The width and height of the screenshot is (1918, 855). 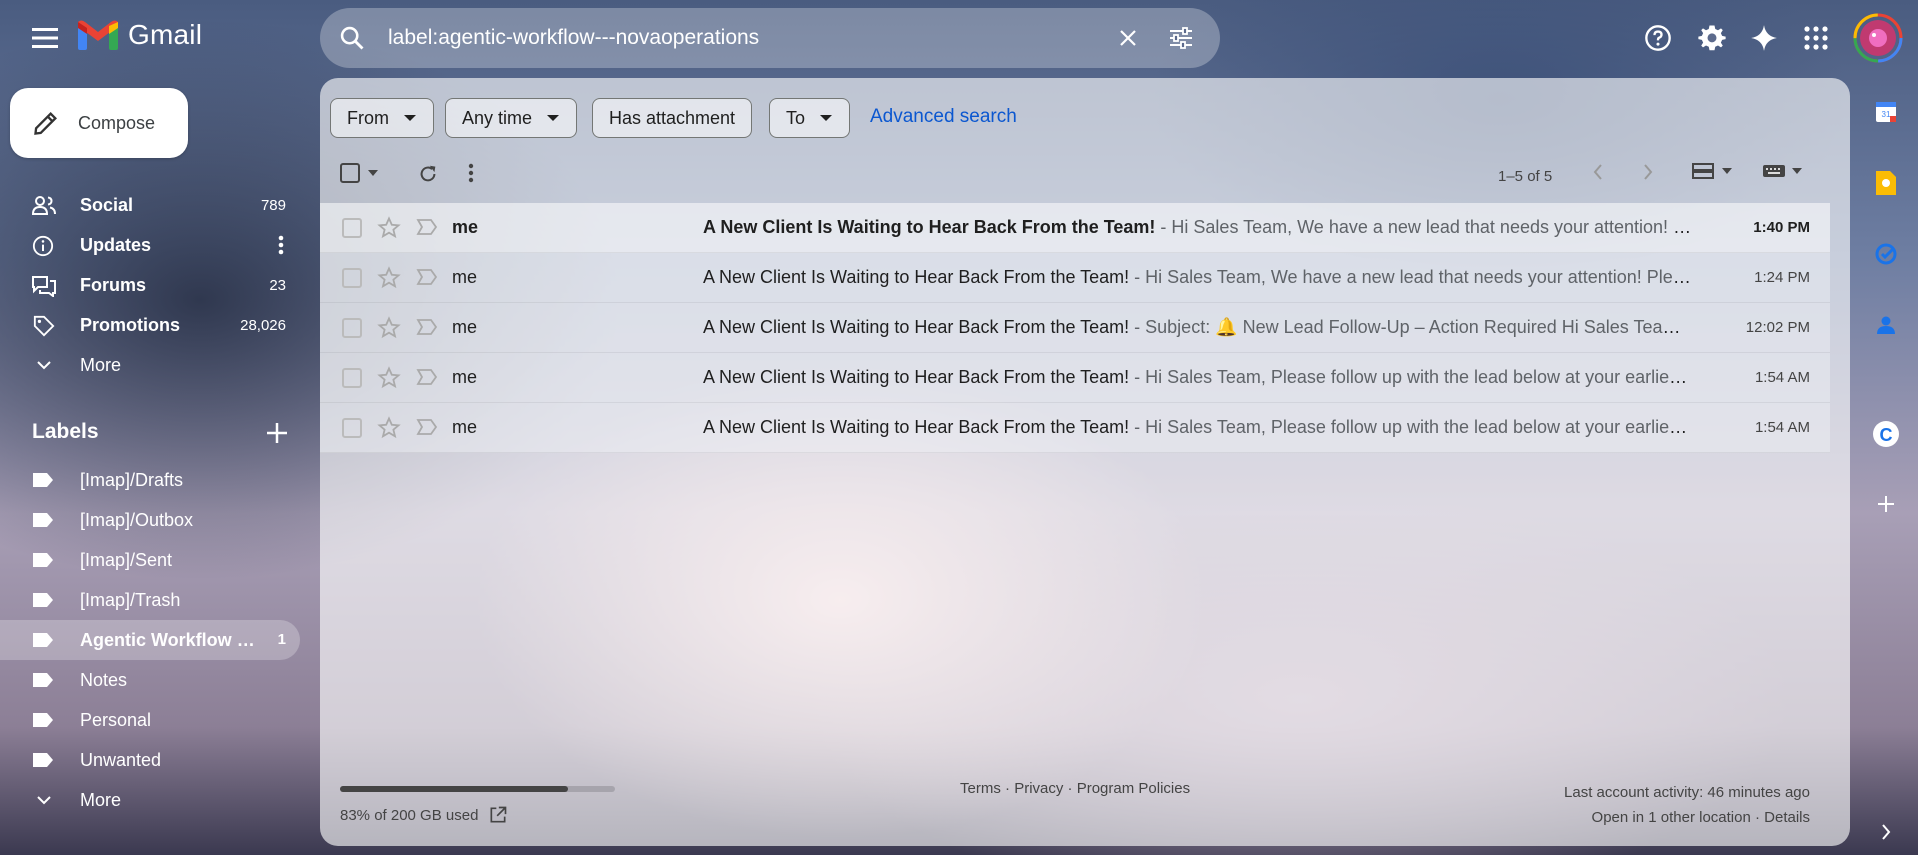 What do you see at coordinates (277, 433) in the screenshot?
I see `add-label-icon` at bounding box center [277, 433].